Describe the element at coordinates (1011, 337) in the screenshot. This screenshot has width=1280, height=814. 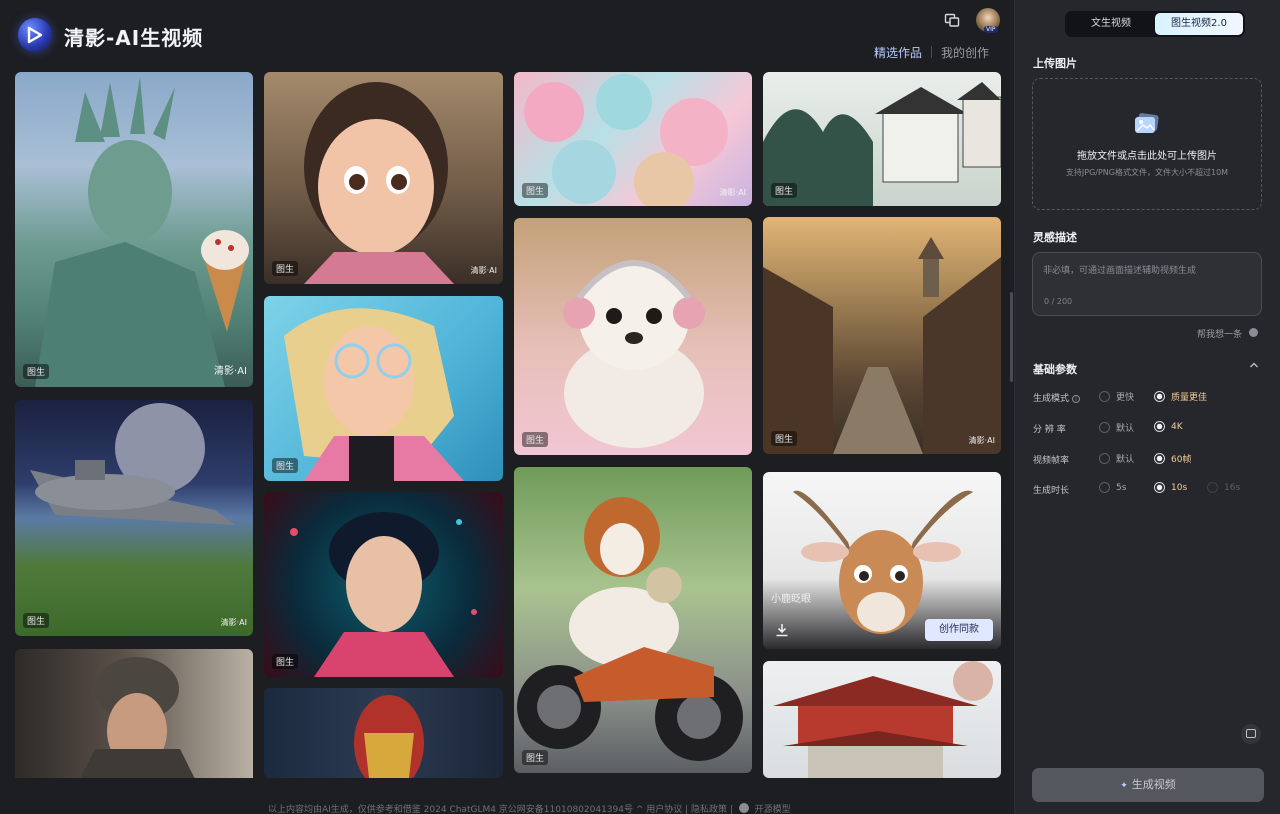
I see `gallery-scrollbar` at that location.